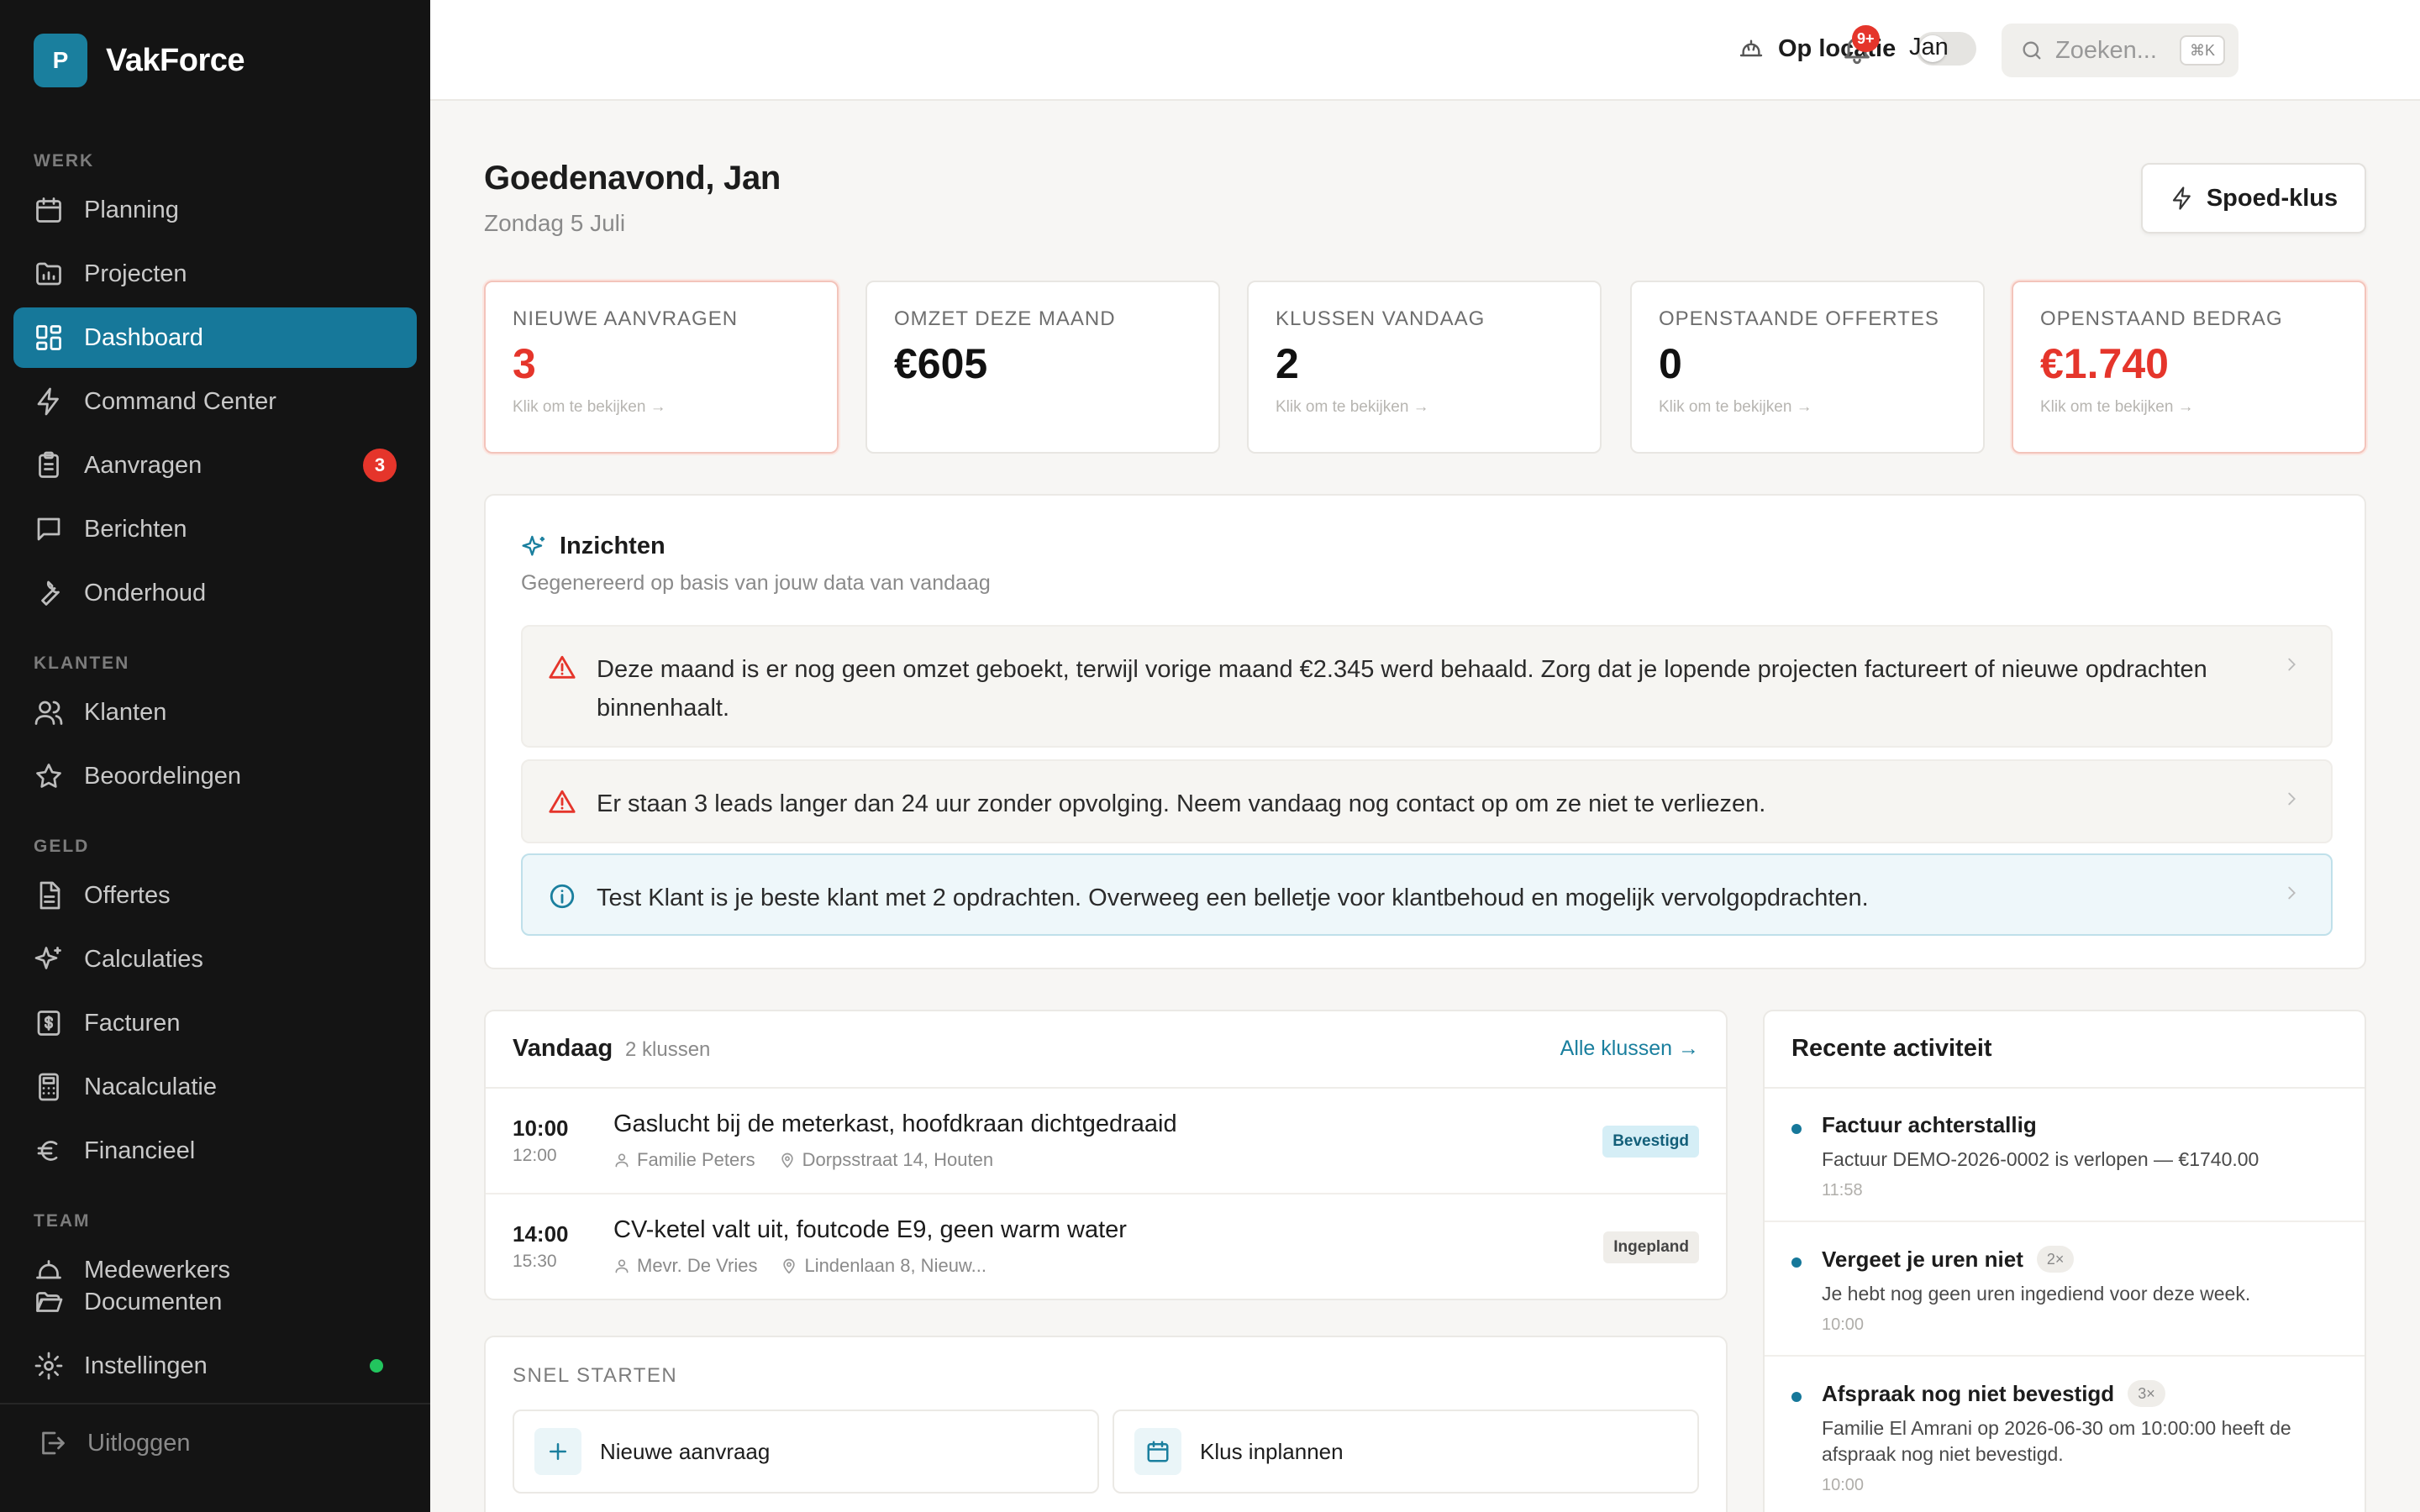 This screenshot has height=1512, width=2420. Describe the element at coordinates (143, 959) in the screenshot. I see `sidebar-item-label: Calculaties` at that location.